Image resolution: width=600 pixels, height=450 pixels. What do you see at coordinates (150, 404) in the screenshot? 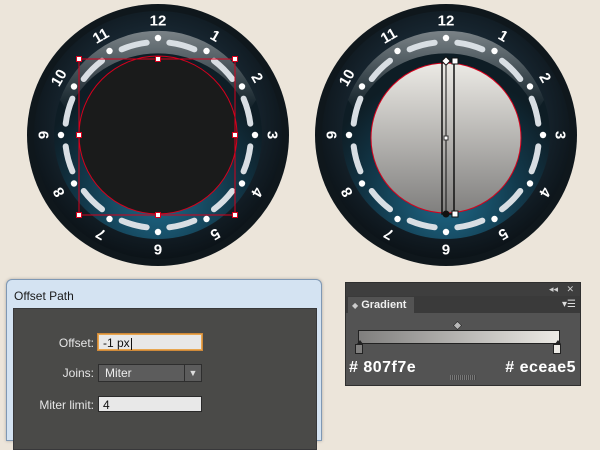
I see `miter-limit-input: 4` at bounding box center [150, 404].